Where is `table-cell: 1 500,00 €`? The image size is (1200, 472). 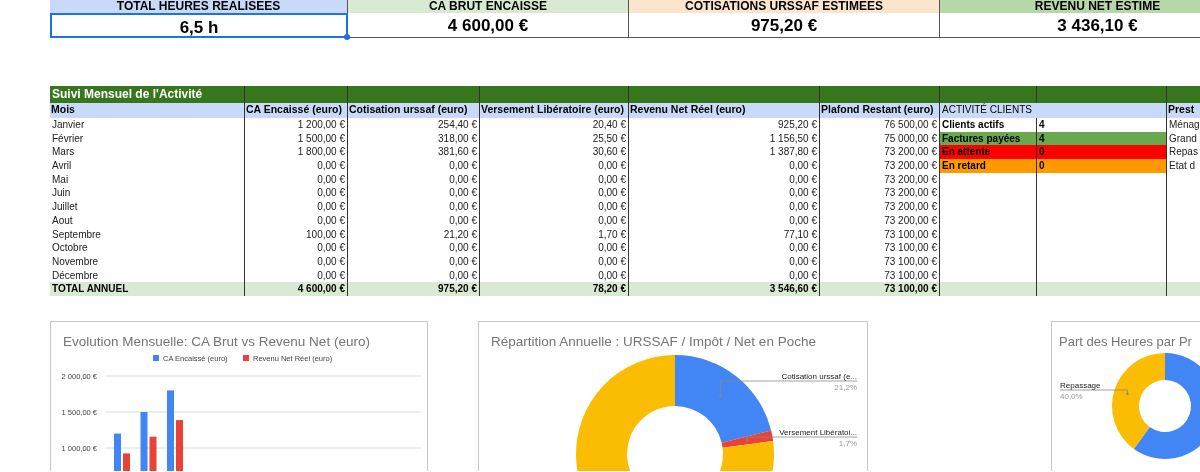
table-cell: 1 500,00 € is located at coordinates (296, 138).